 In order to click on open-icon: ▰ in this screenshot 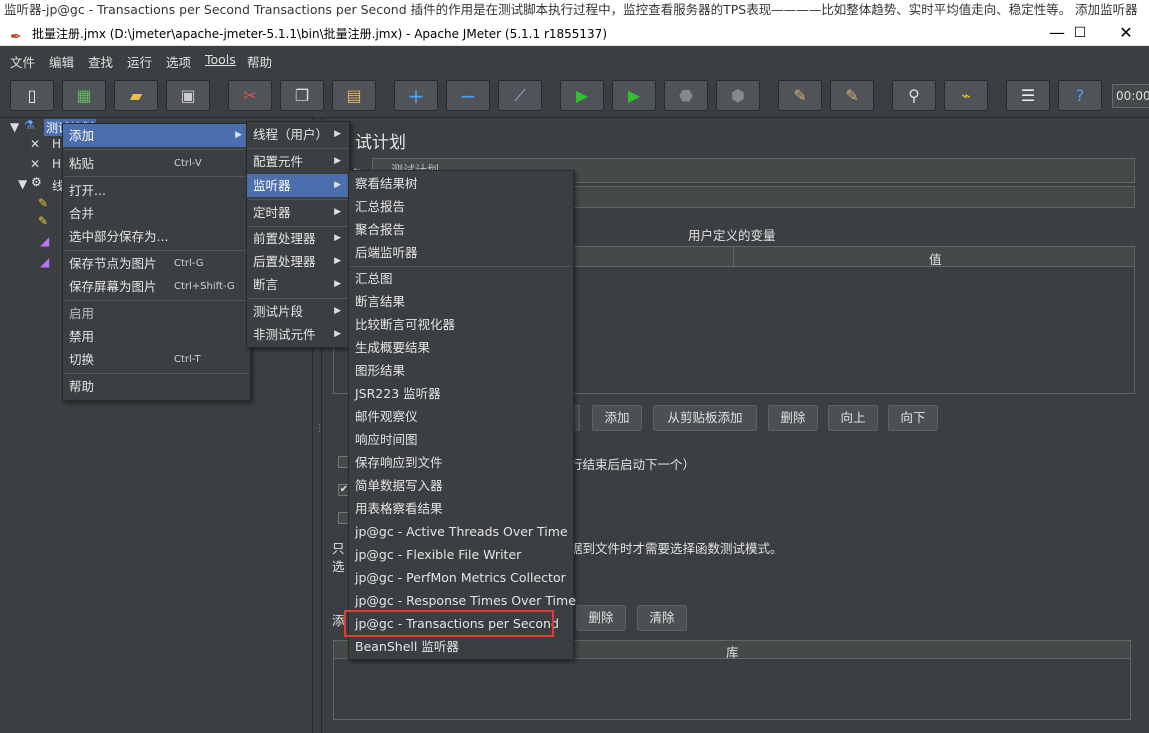, I will do `click(136, 95)`.